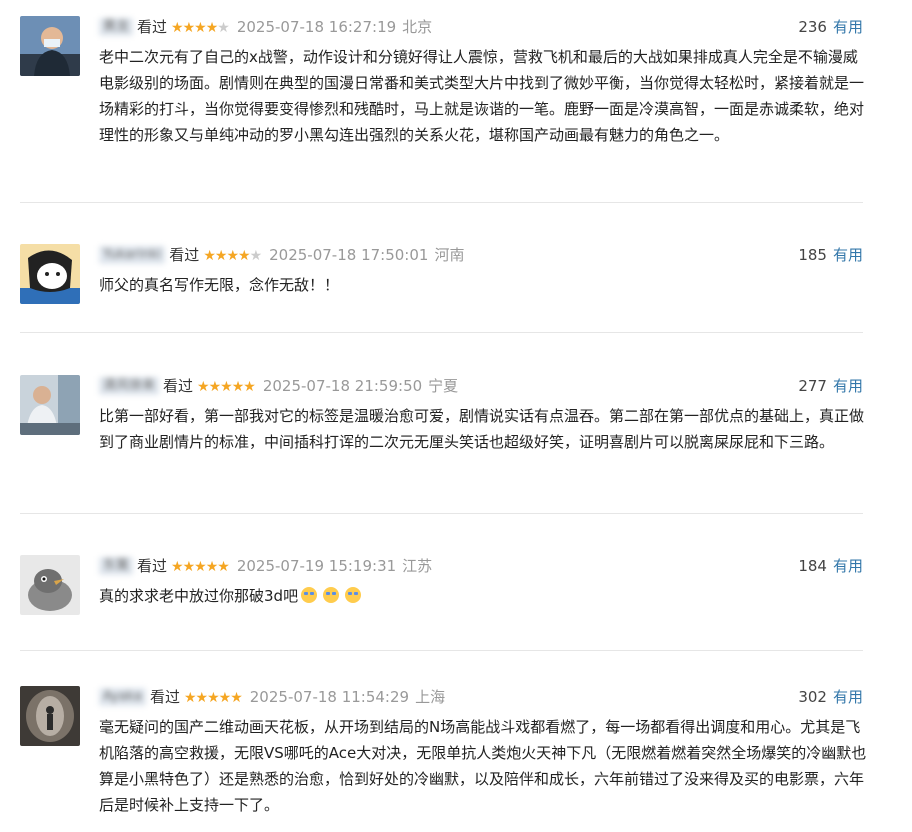 The height and width of the screenshot is (832, 912). What do you see at coordinates (430, 697) in the screenshot?
I see `review-location: 上海` at bounding box center [430, 697].